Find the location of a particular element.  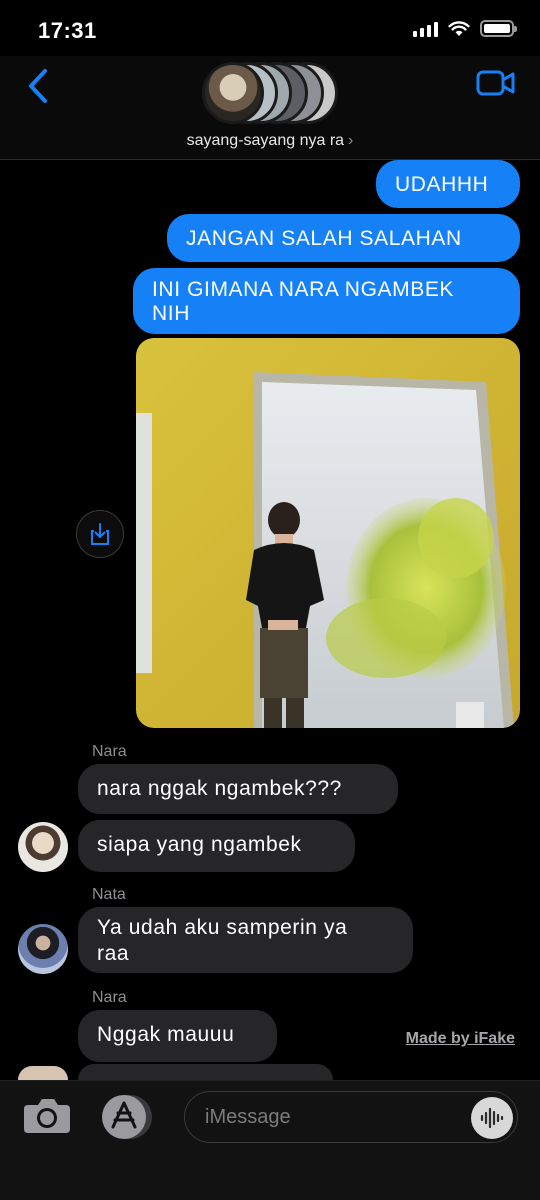

watermark: Made by iFake is located at coordinates (460, 1038).